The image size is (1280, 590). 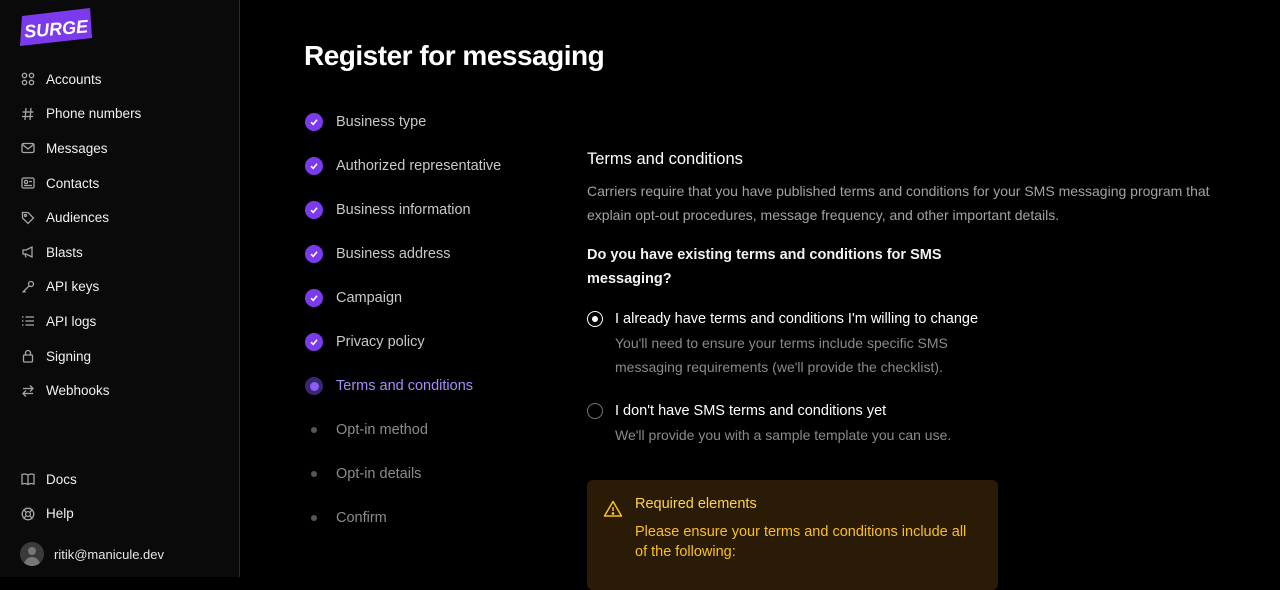 I want to click on step-label: Business information, so click(x=403, y=210).